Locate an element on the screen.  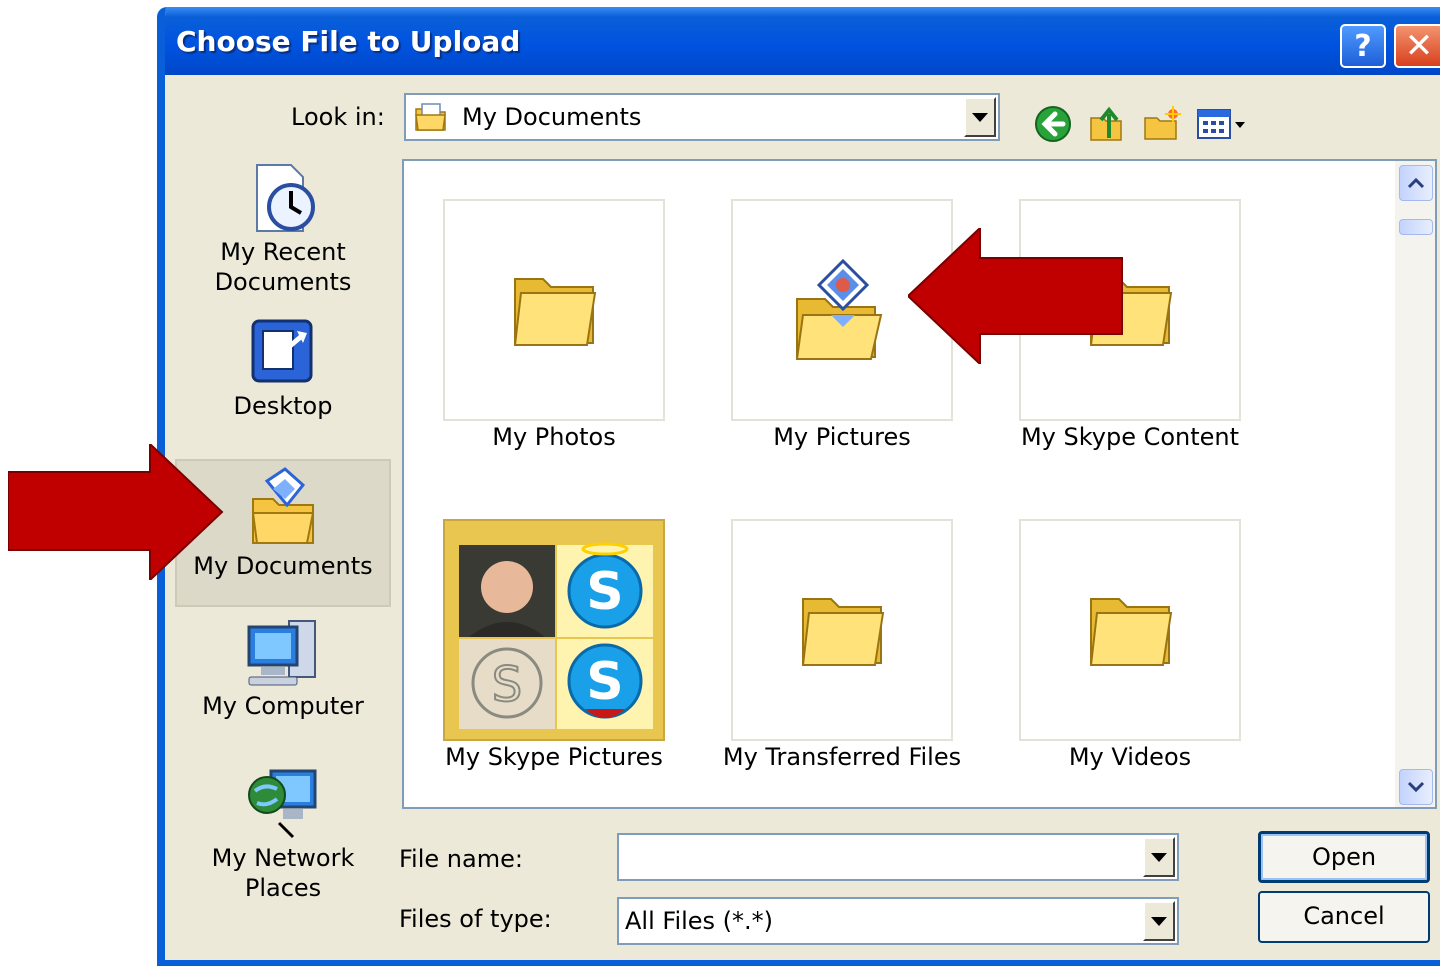
file-tile-my-transferred-files is located at coordinates (842, 630).